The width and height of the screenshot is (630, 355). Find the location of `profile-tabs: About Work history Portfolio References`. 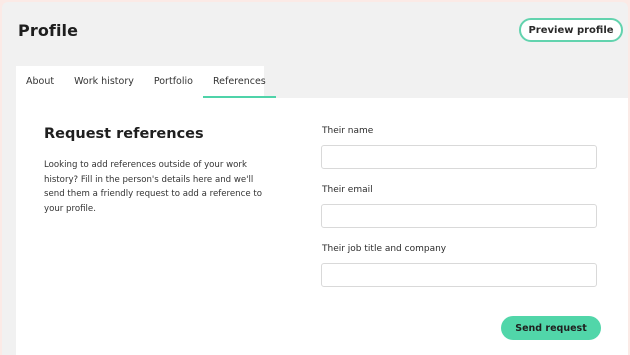

profile-tabs: About Work history Portfolio References is located at coordinates (146, 82).